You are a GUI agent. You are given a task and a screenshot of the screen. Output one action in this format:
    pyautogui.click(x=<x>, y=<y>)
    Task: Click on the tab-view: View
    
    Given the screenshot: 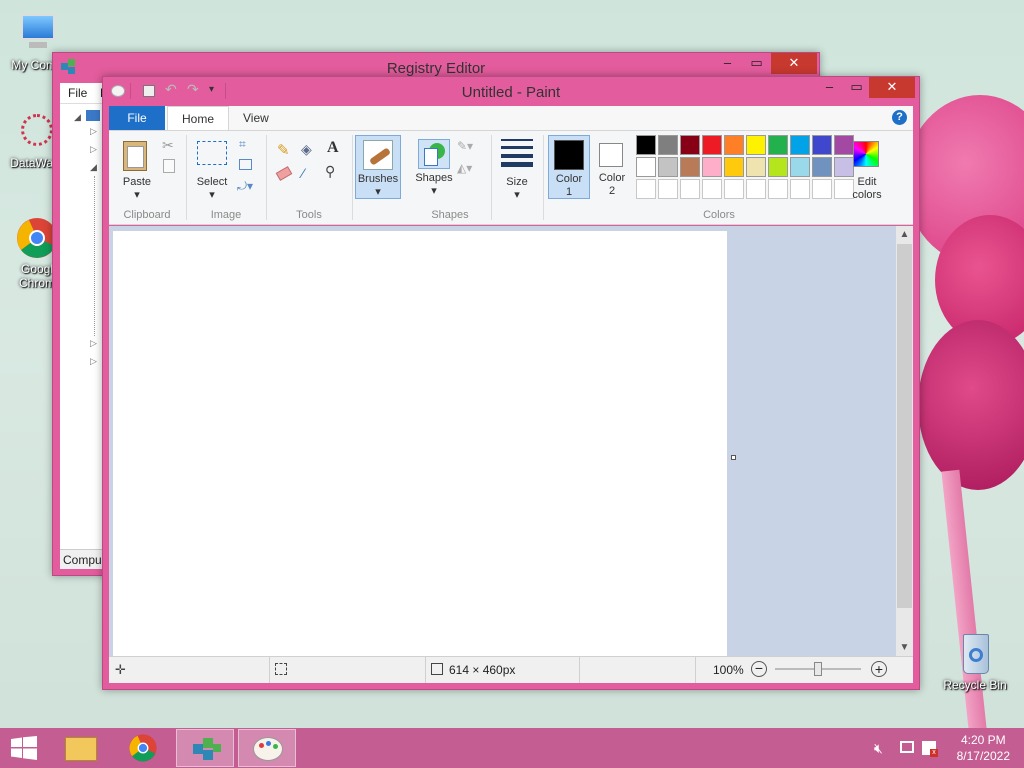 What is the action you would take?
    pyautogui.click(x=256, y=118)
    